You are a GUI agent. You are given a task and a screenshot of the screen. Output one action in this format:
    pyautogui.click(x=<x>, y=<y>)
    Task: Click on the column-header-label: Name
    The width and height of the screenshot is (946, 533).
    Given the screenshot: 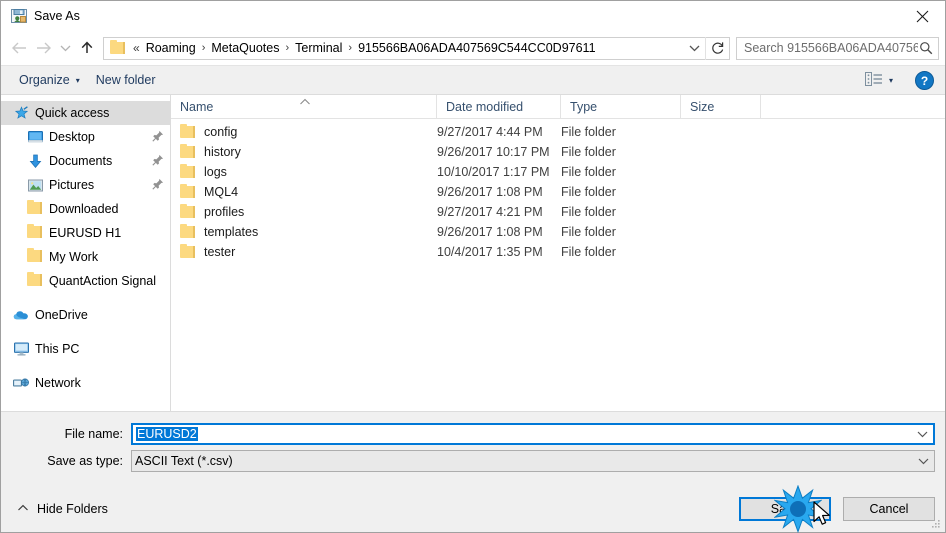 What is the action you would take?
    pyautogui.click(x=197, y=106)
    